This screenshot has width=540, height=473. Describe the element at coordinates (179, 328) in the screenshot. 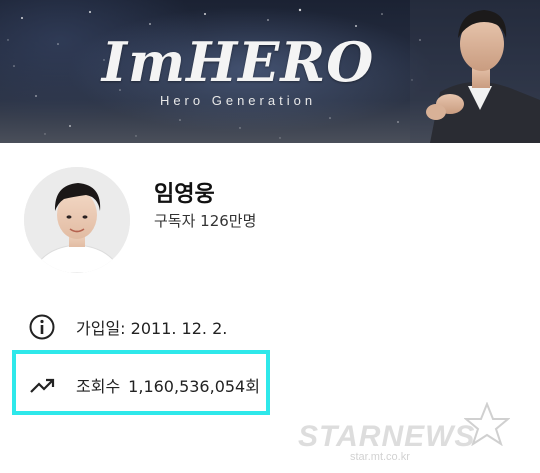

I see `joined-value: 2011. 12. 2.` at that location.